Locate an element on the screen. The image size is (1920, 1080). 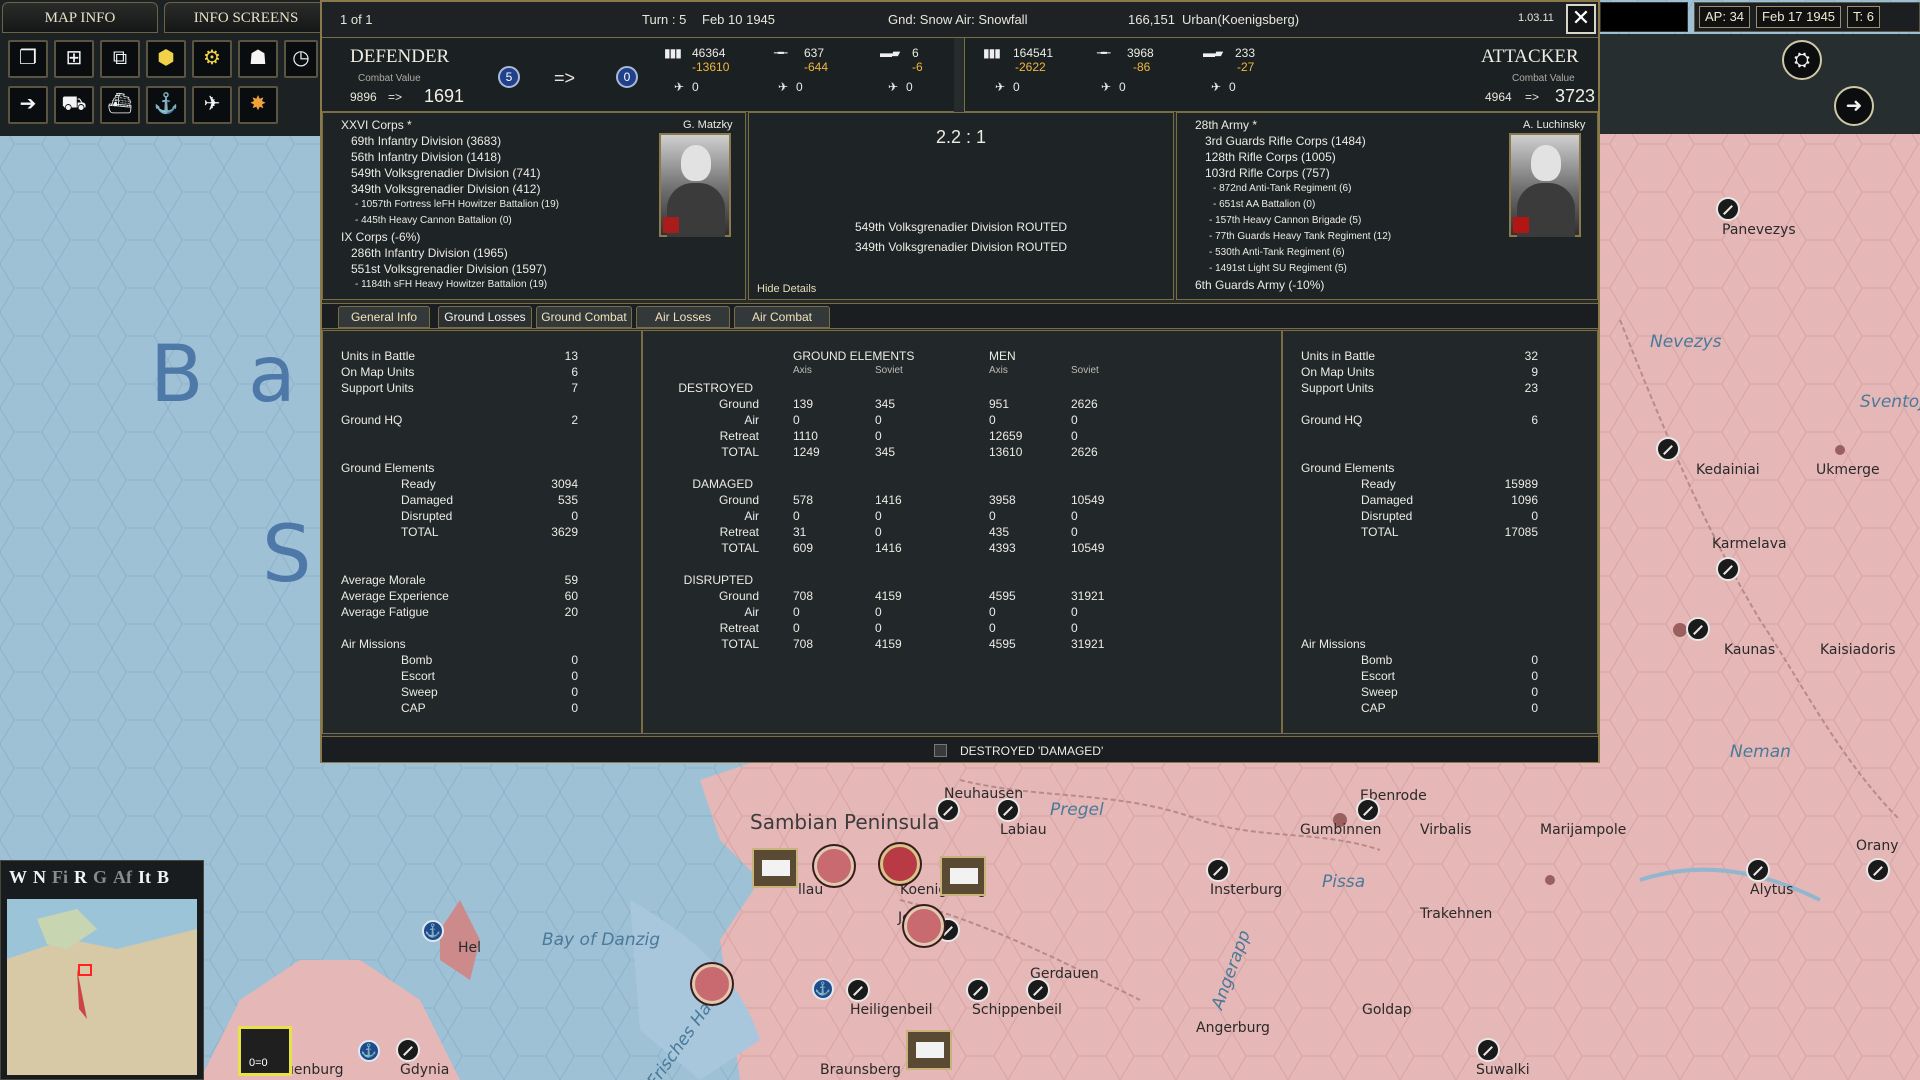
unit-row: 286th Infantry Division (1965) is located at coordinates (491, 253).